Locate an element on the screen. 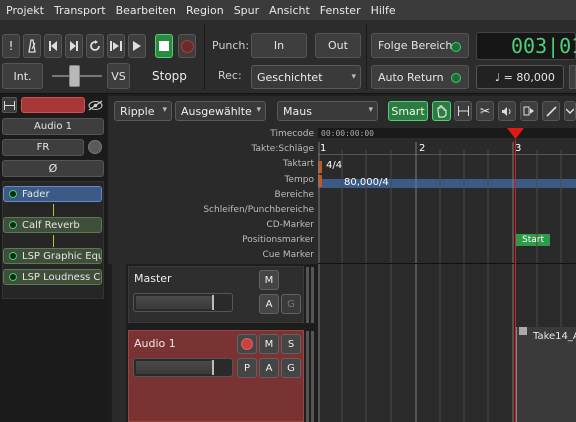 This screenshot has width=576, height=422. audio-region: Take14_A is located at coordinates (546, 374).